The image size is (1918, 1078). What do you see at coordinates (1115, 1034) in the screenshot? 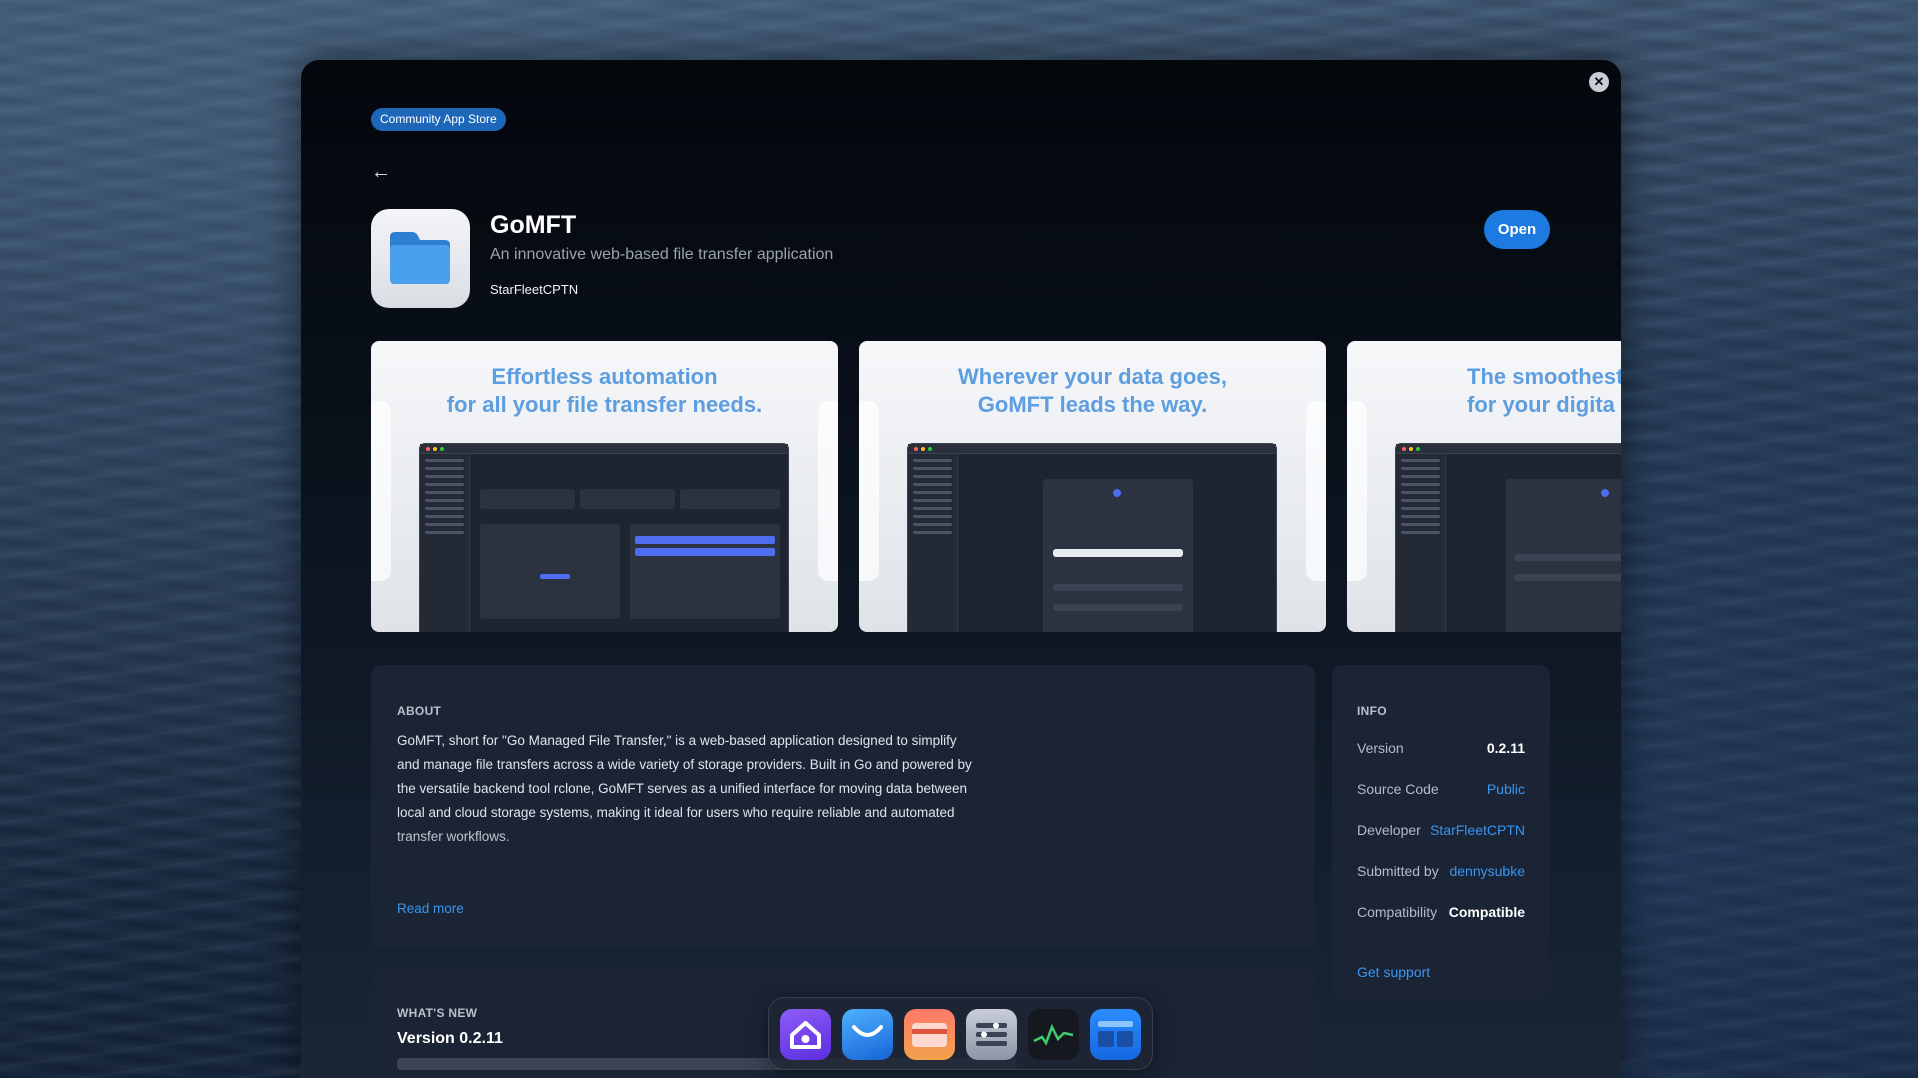
I see `dashboard-app-icon` at bounding box center [1115, 1034].